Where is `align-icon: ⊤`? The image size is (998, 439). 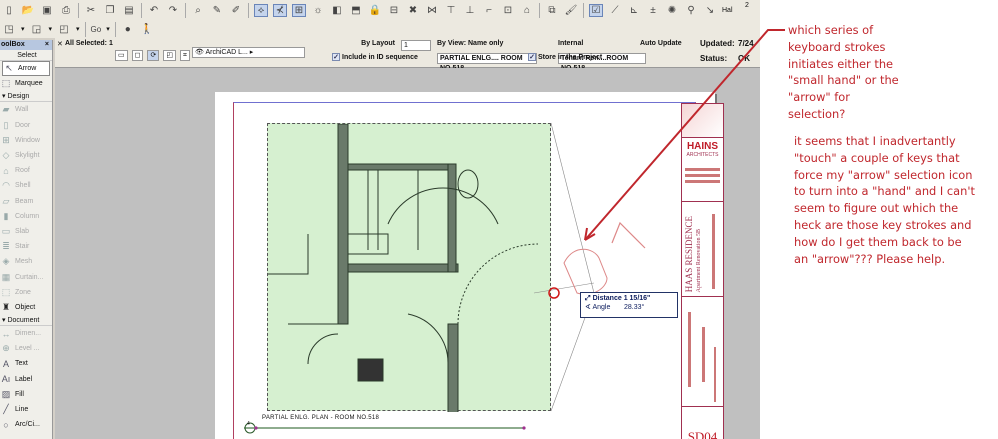
align-icon: ⊤ is located at coordinates (451, 10).